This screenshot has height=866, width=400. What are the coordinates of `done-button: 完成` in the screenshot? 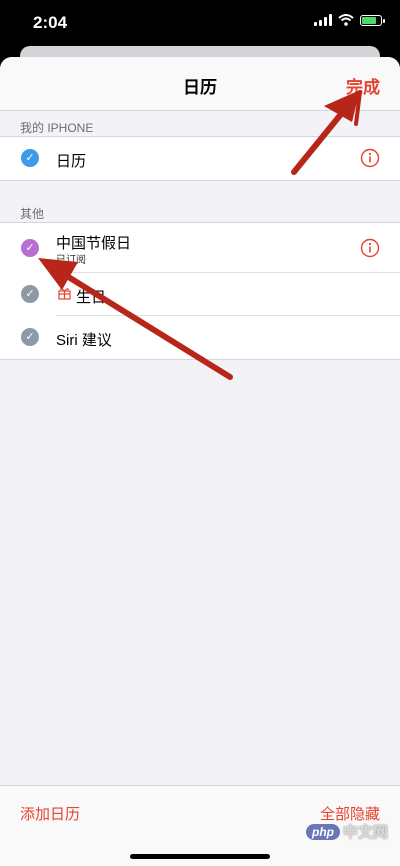 It's located at (363, 85).